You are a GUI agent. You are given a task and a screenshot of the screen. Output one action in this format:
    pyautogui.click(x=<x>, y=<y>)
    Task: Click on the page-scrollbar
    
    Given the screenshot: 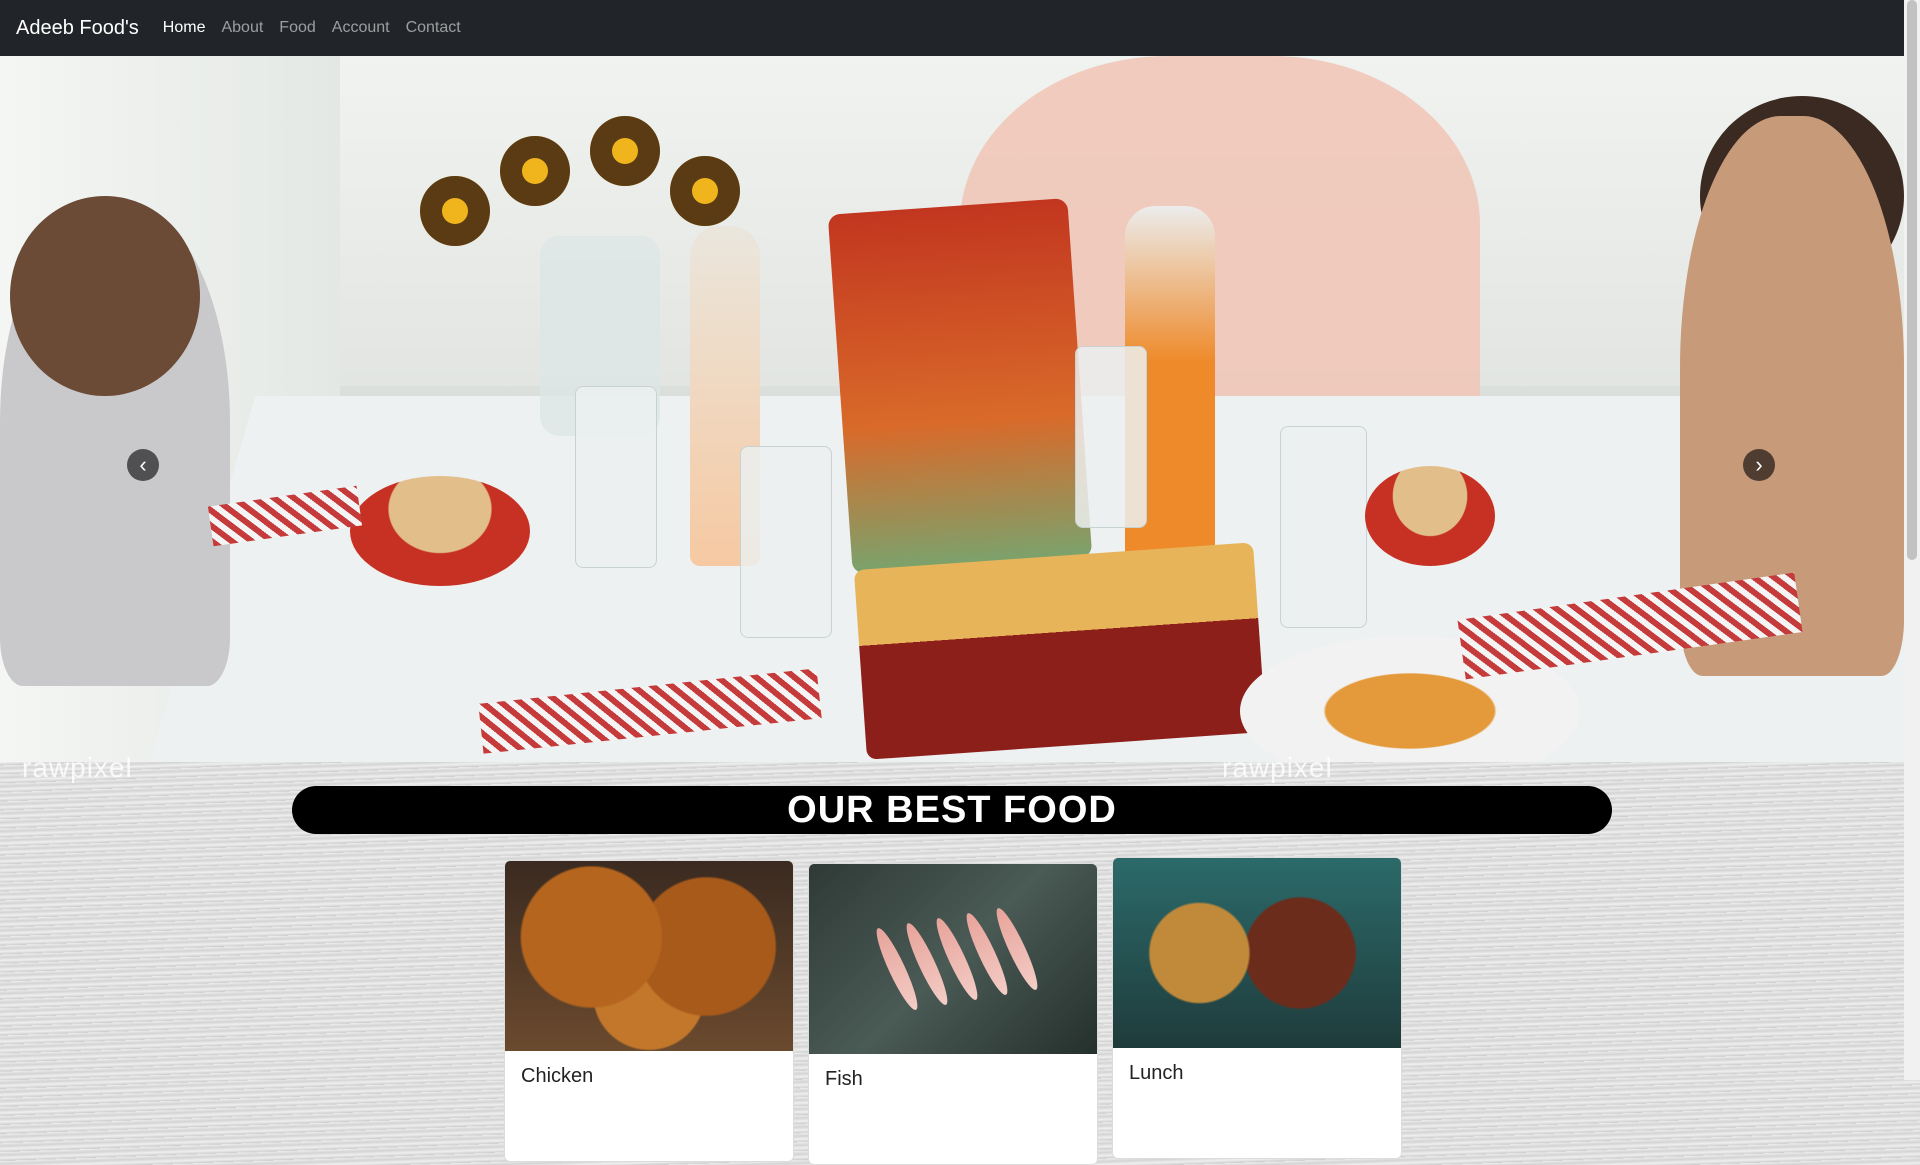 What is the action you would take?
    pyautogui.click(x=1912, y=540)
    